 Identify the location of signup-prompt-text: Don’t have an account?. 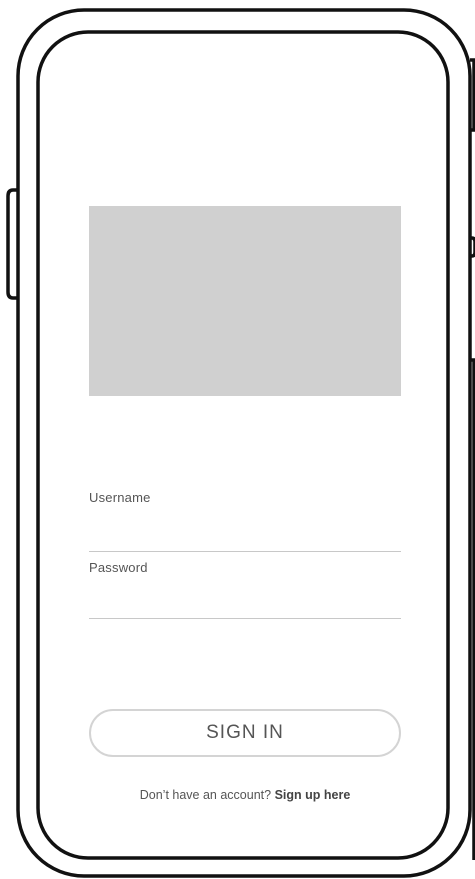
(207, 795).